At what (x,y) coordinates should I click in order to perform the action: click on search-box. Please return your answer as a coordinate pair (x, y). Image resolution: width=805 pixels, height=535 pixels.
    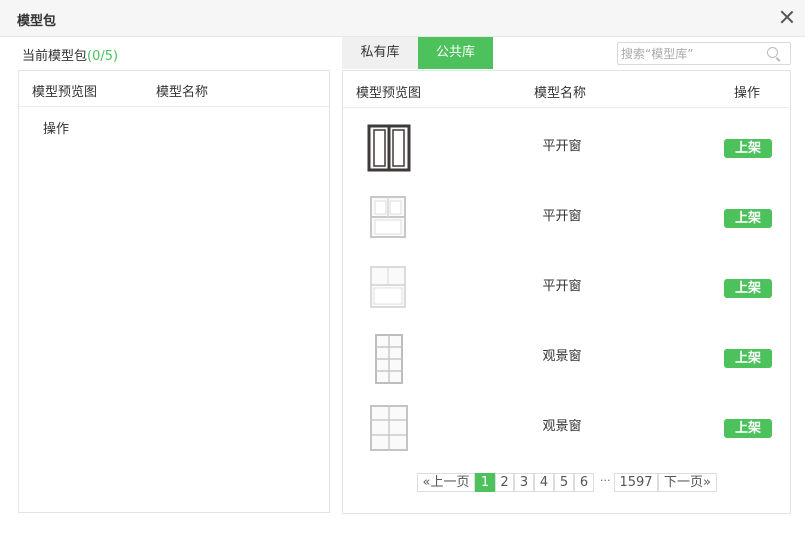
    Looking at the image, I should click on (704, 53).